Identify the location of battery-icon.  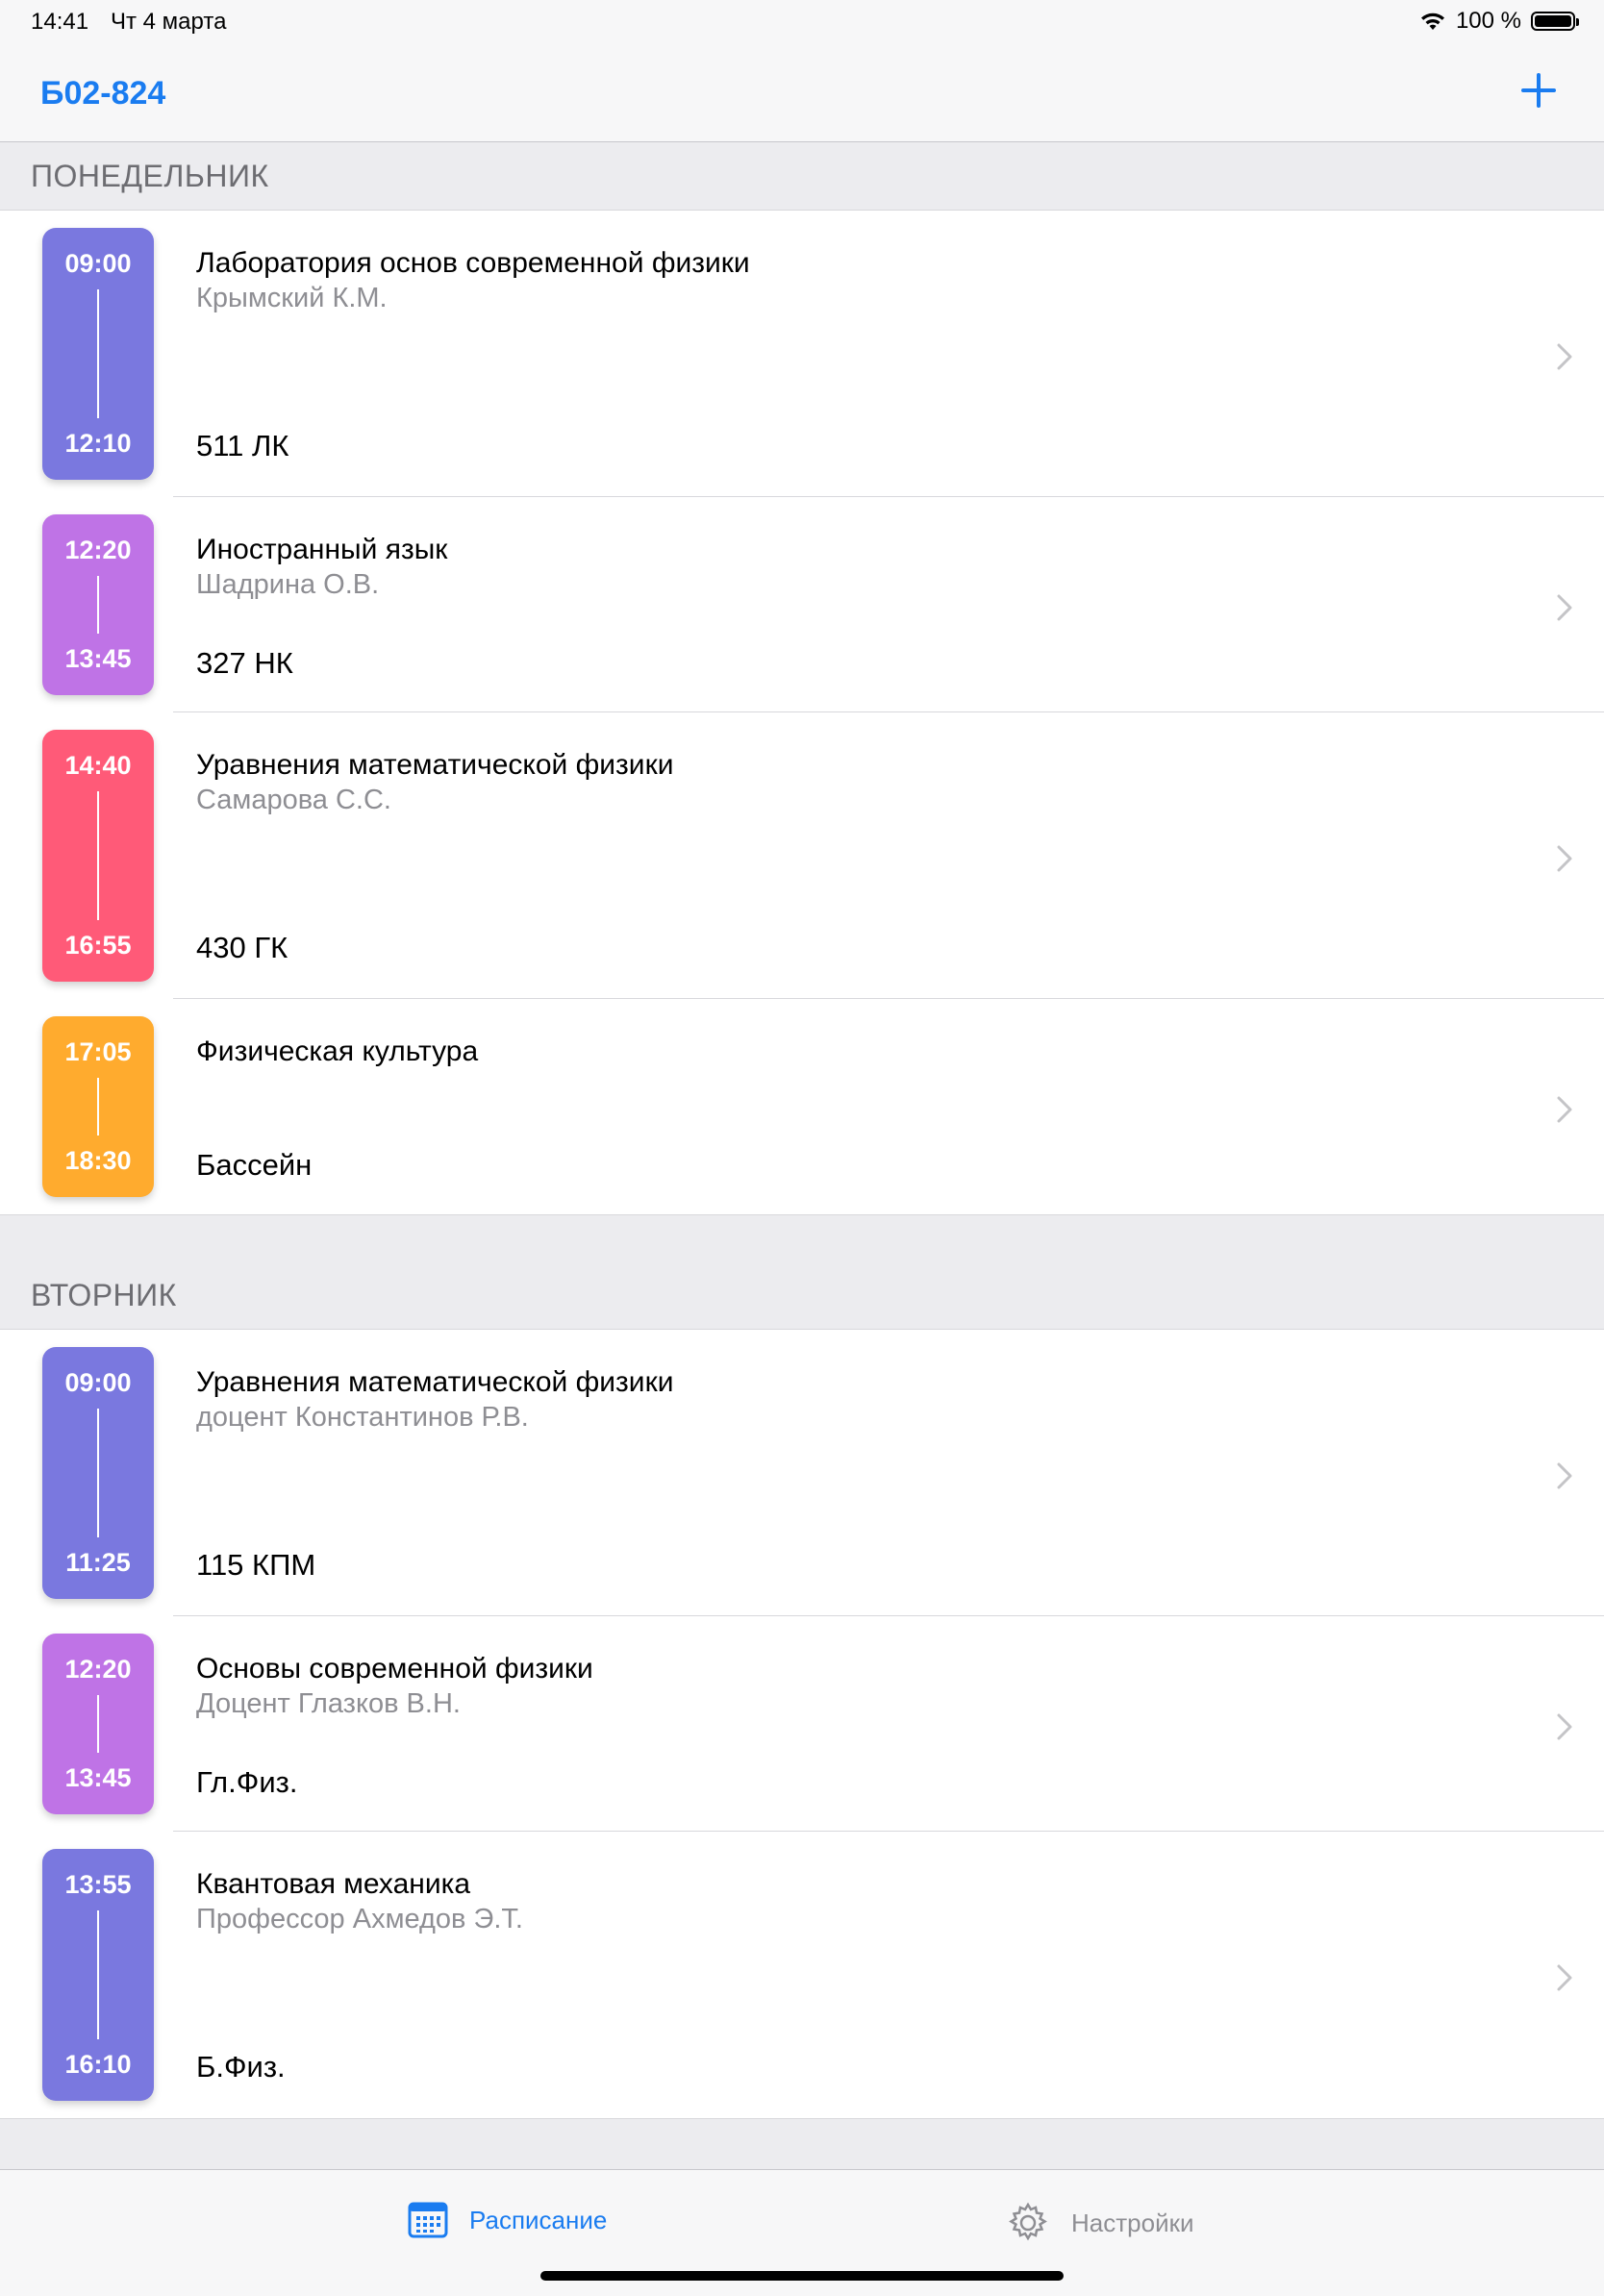
(1555, 21).